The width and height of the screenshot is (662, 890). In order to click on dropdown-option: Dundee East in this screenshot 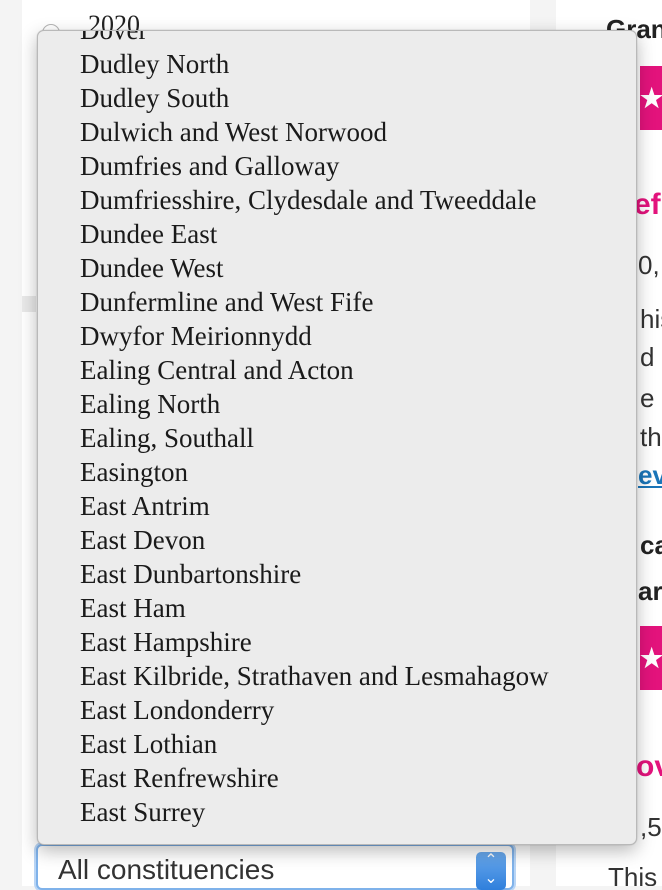, I will do `click(337, 234)`.